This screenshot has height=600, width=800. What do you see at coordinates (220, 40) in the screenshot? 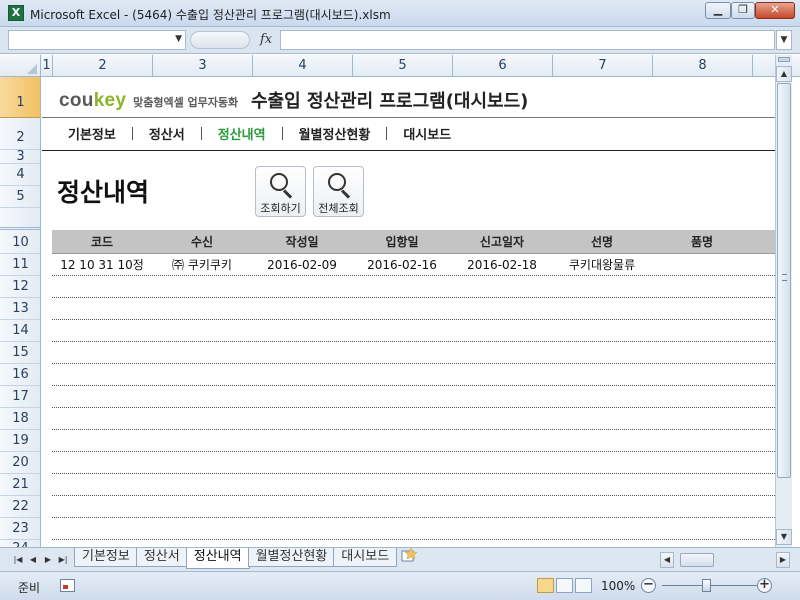
I see `formula-splitter-handle` at bounding box center [220, 40].